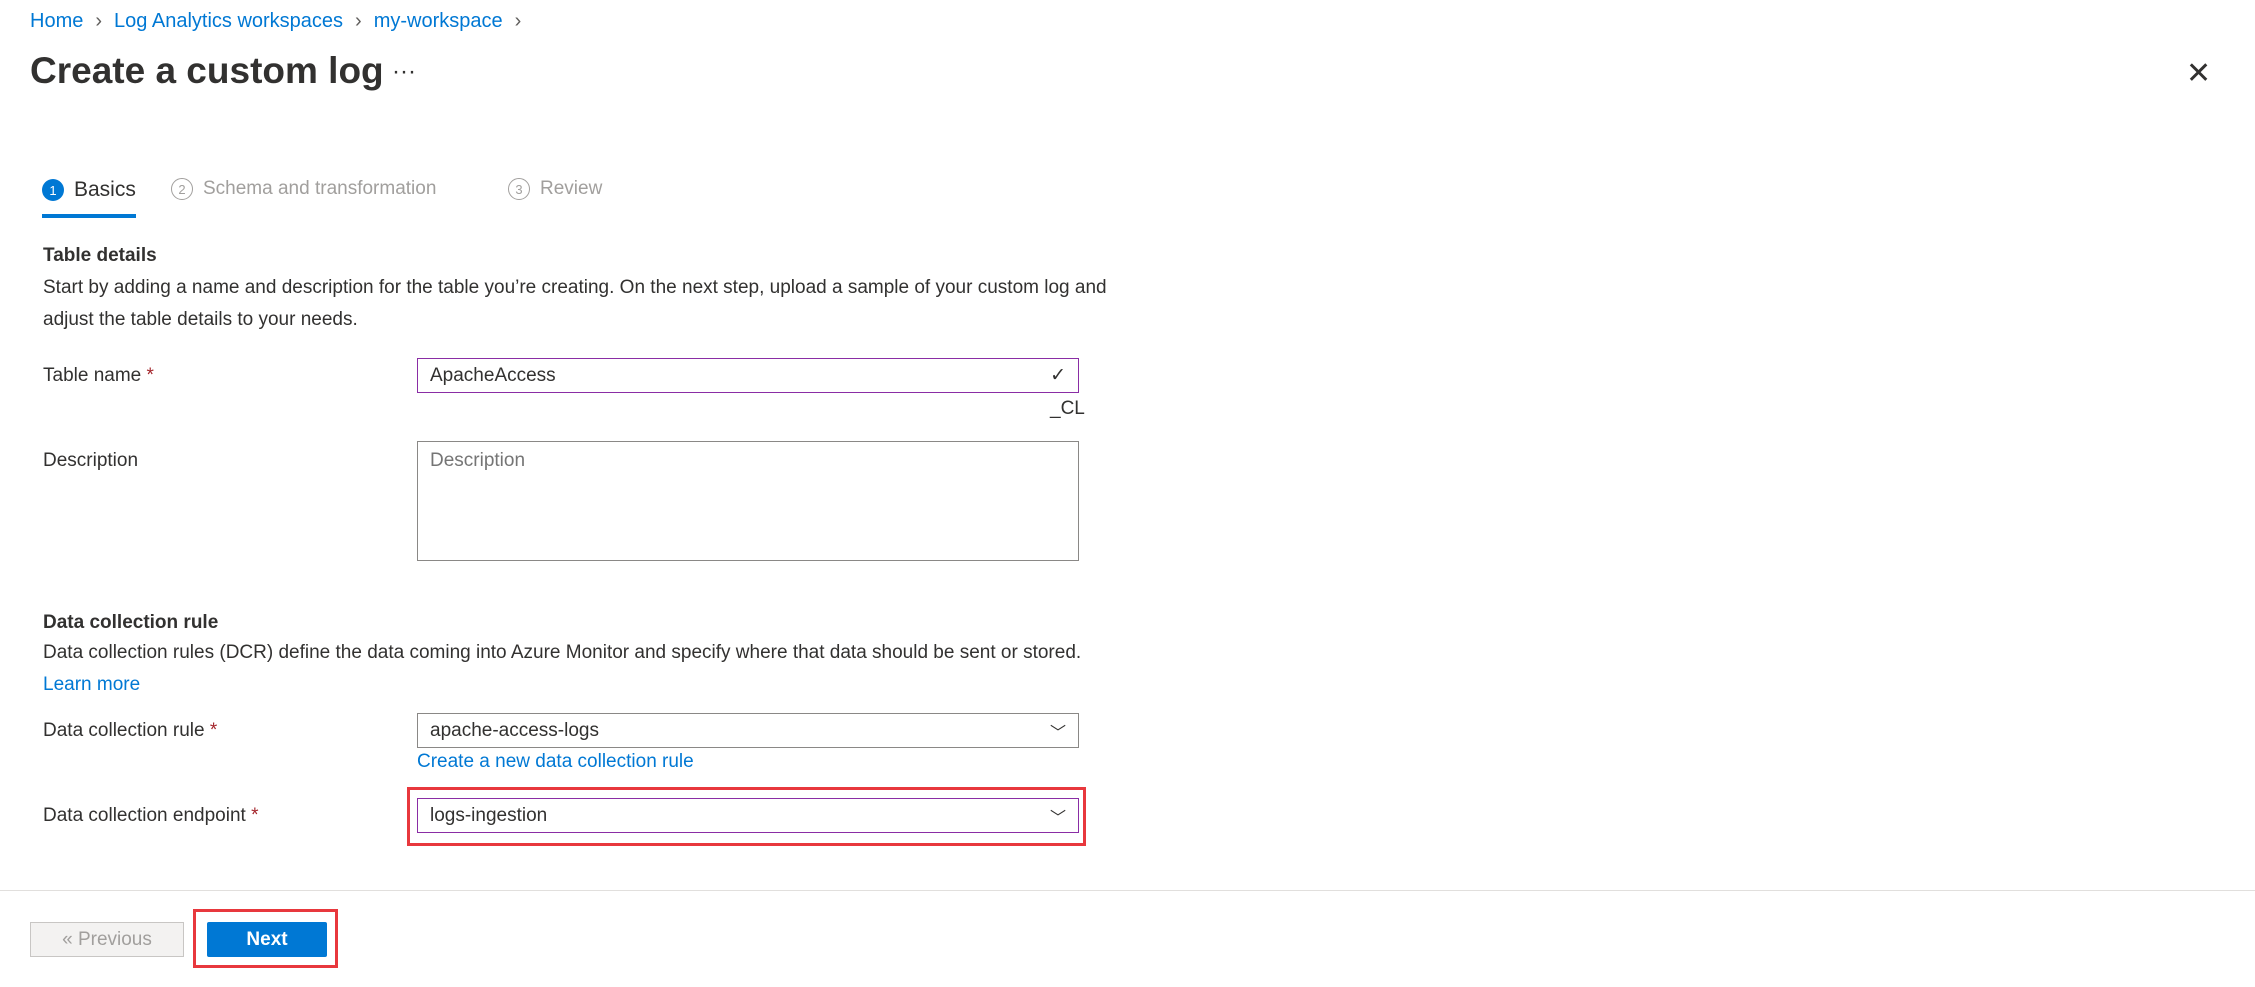 The height and width of the screenshot is (987, 2255). I want to click on learn-more-link: Learn more, so click(91, 684).